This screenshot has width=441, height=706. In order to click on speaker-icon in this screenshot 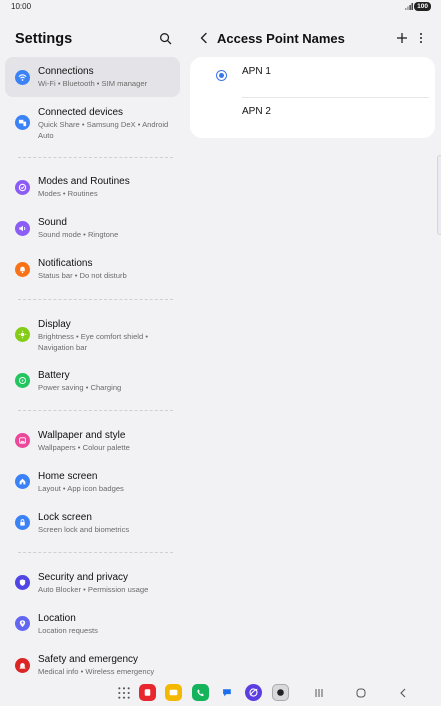, I will do `click(22, 228)`.